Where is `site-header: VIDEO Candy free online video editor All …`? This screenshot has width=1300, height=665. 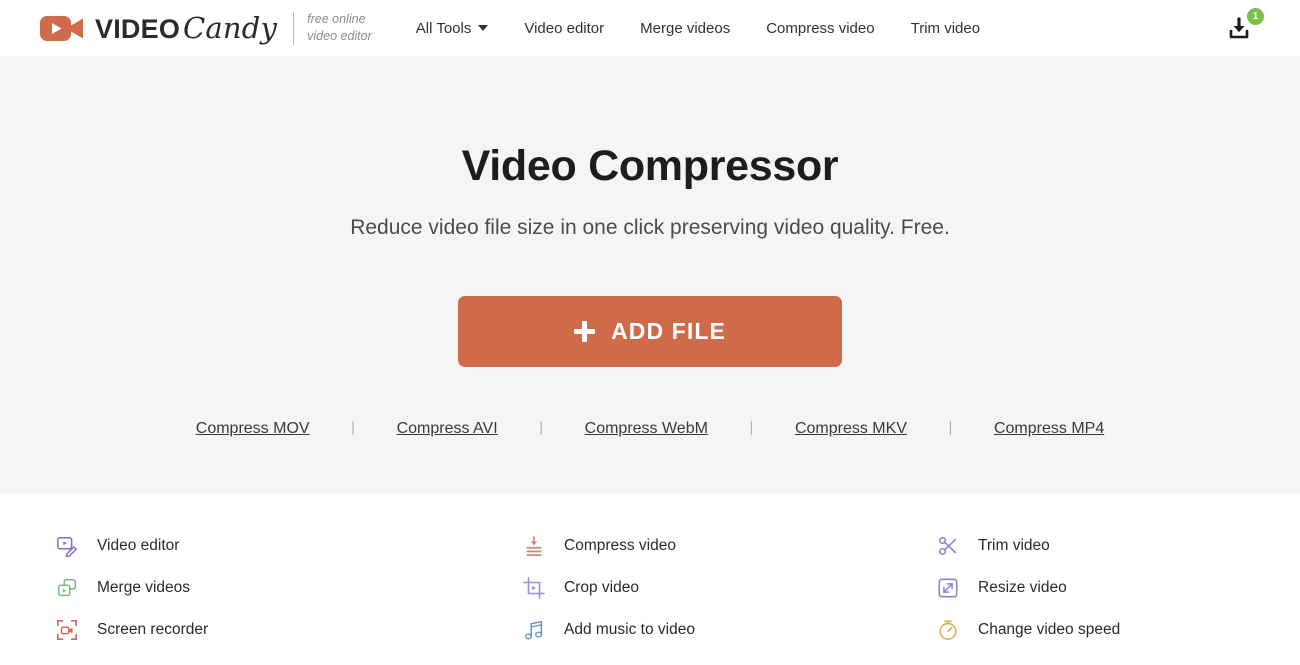 site-header: VIDEO Candy free online video editor All … is located at coordinates (650, 28).